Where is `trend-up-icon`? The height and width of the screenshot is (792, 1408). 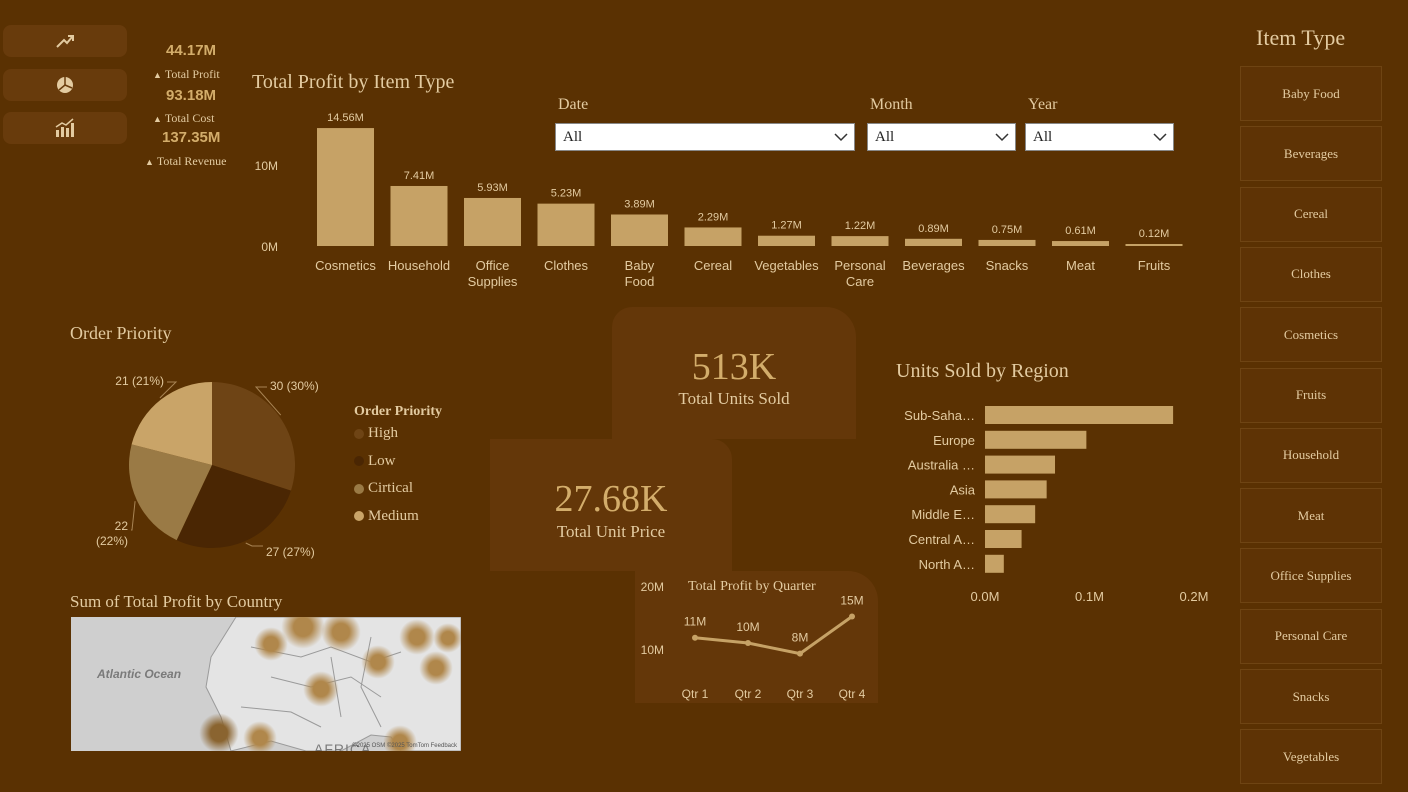
trend-up-icon is located at coordinates (65, 41).